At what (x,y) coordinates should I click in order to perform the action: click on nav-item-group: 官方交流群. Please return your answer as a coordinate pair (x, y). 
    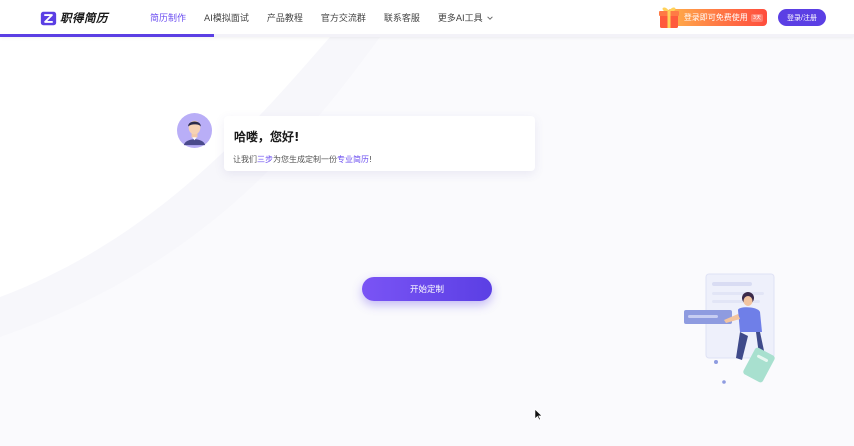
    Looking at the image, I should click on (343, 17).